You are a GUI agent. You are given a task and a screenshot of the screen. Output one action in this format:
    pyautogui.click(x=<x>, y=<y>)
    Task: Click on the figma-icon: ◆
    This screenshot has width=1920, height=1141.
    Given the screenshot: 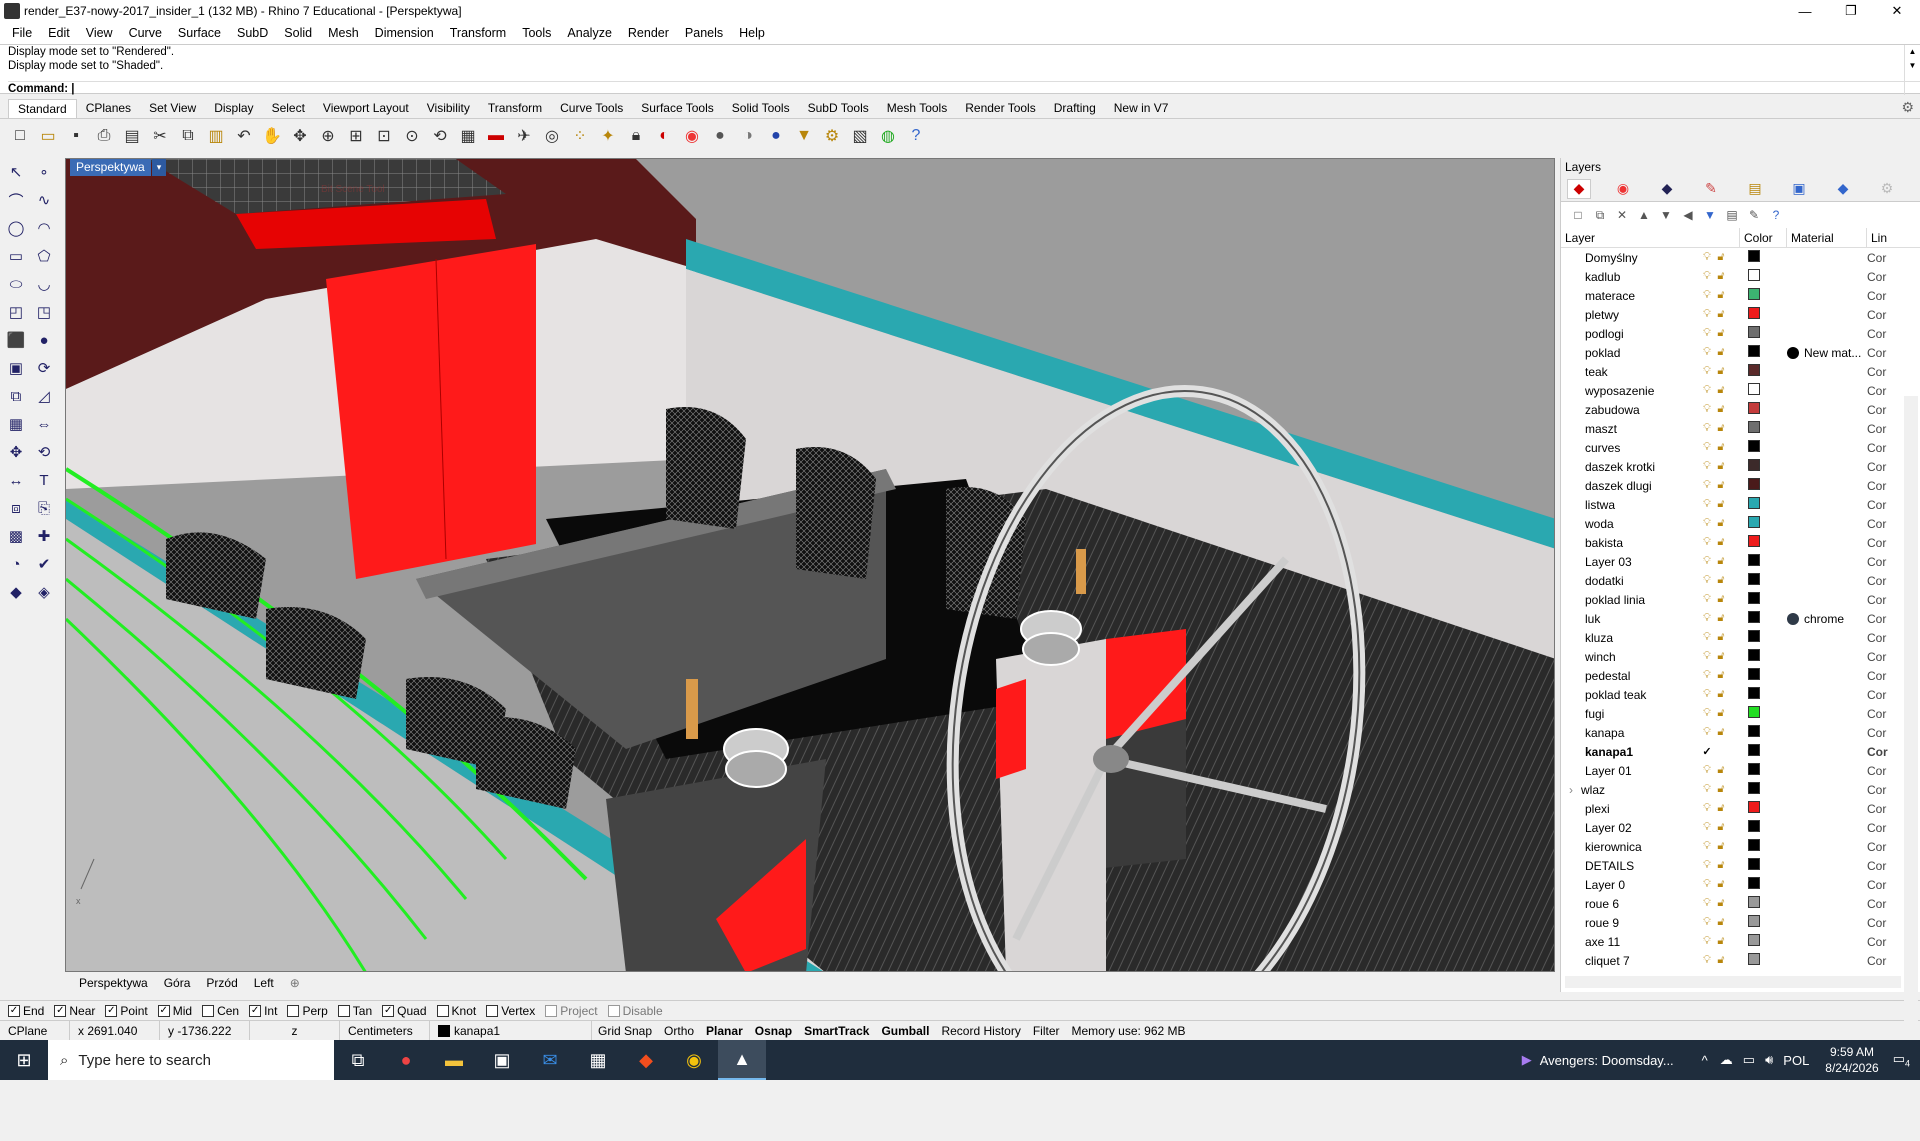 What is the action you would take?
    pyautogui.click(x=646, y=1060)
    